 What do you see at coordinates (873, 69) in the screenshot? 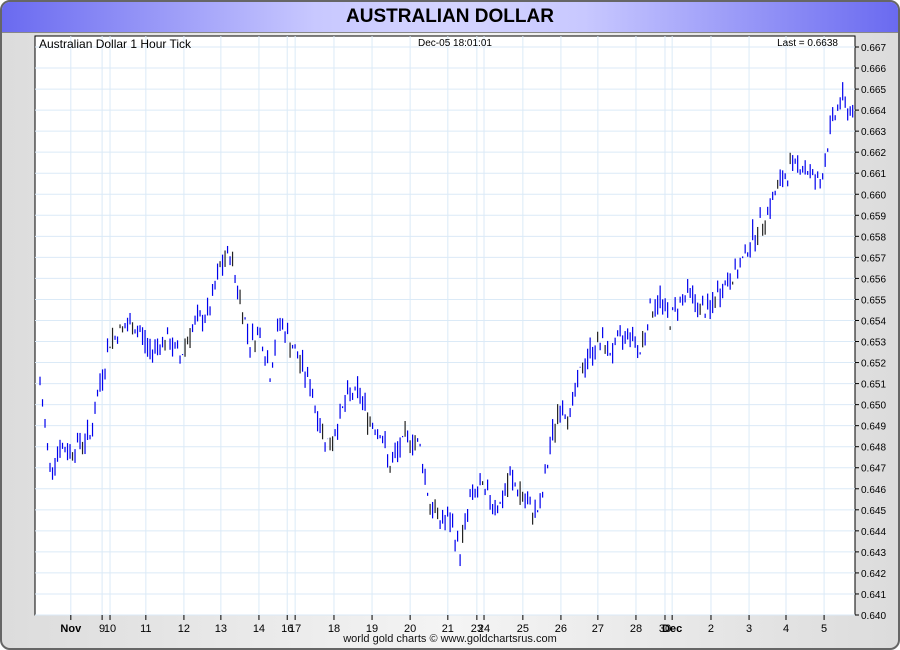
I see `y-tick-label: 0.666` at bounding box center [873, 69].